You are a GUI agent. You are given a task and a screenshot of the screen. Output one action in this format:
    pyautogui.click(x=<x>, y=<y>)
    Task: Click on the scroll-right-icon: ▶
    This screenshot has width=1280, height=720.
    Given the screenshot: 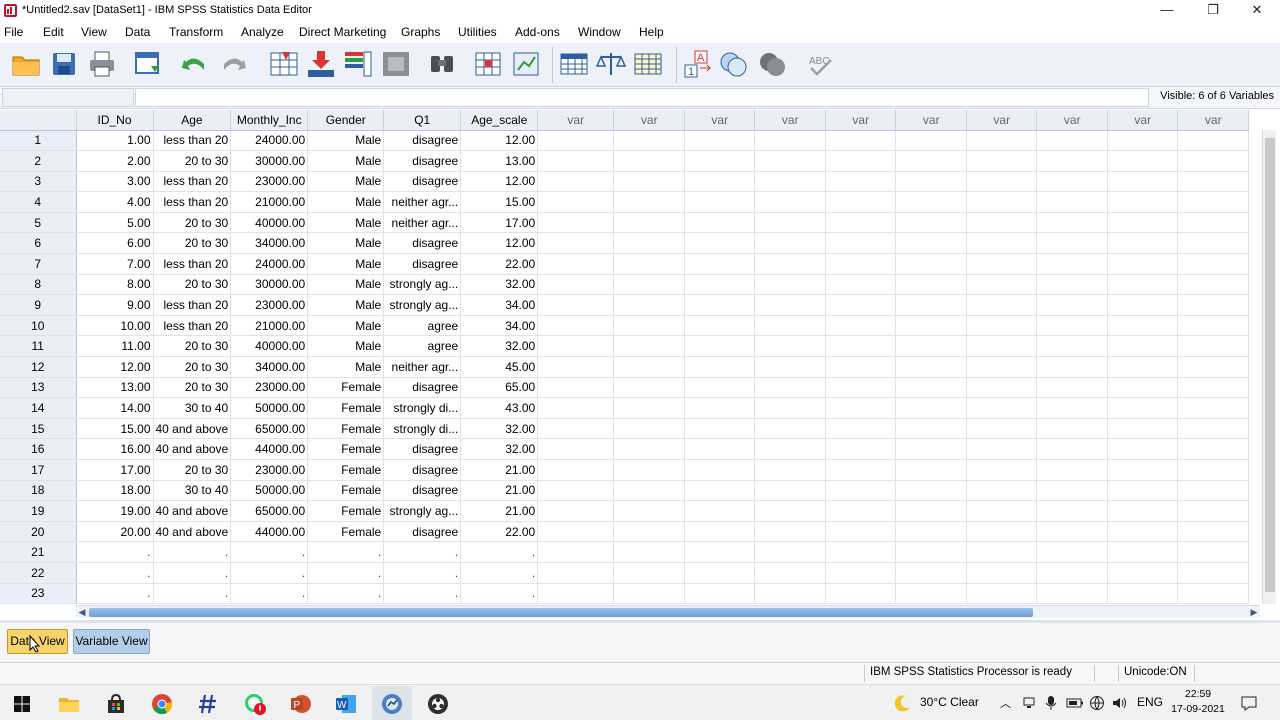 What is the action you would take?
    pyautogui.click(x=1254, y=612)
    